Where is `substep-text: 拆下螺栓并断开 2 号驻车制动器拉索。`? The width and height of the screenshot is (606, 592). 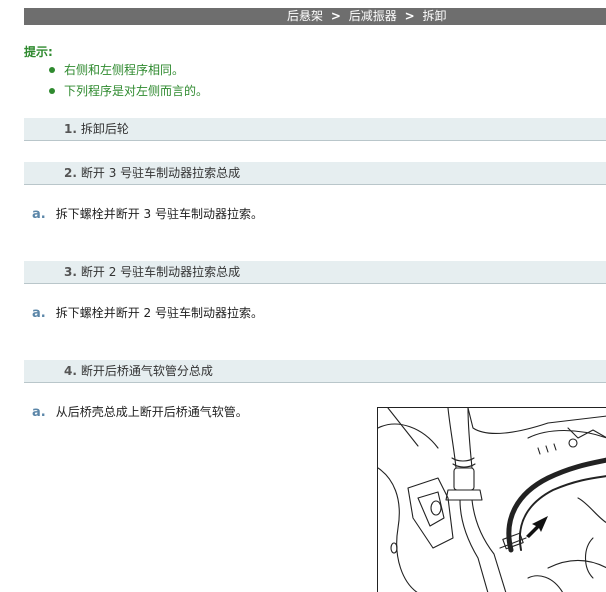
substep-text: 拆下螺栓并断开 2 号驻车制动器拉索。 is located at coordinates (159, 313).